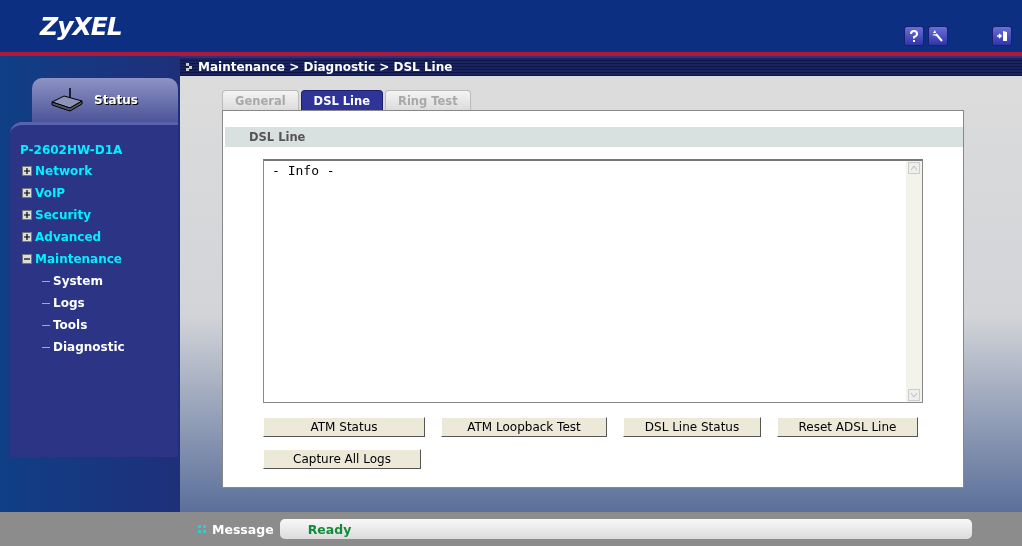  Describe the element at coordinates (847, 427) in the screenshot. I see `action-button: Reset ADSL Line` at that location.